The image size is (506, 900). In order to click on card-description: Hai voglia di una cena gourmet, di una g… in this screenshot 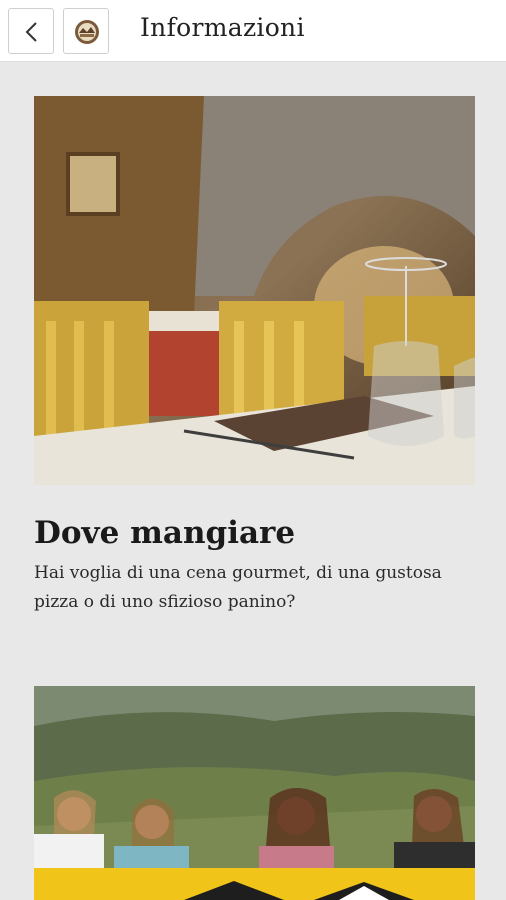, I will do `click(238, 587)`.